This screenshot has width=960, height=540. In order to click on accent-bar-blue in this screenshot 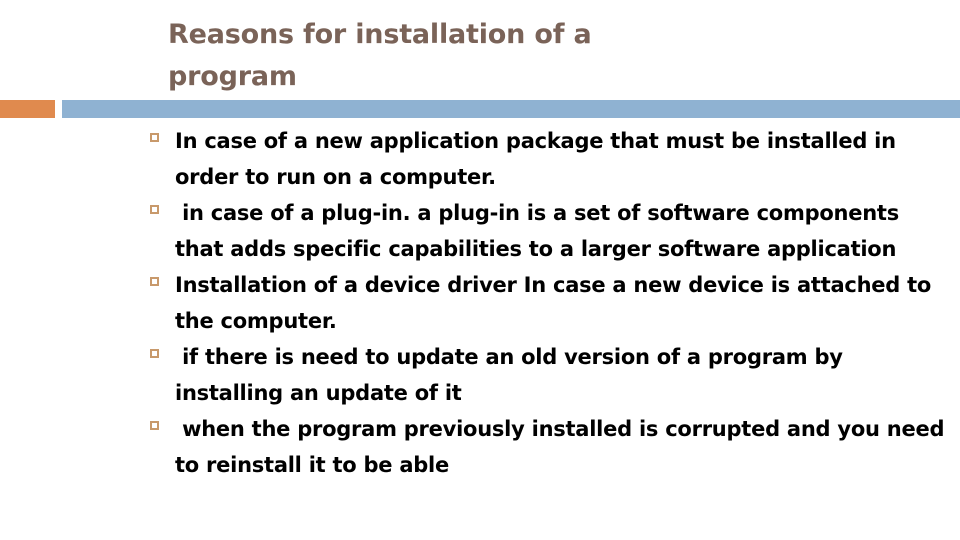, I will do `click(511, 109)`.